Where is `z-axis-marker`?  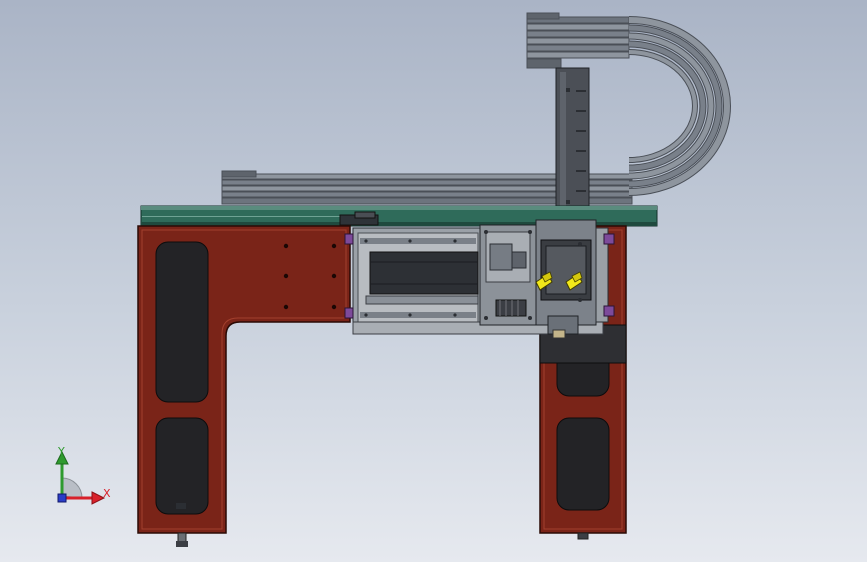
z-axis-marker is located at coordinates (62, 498).